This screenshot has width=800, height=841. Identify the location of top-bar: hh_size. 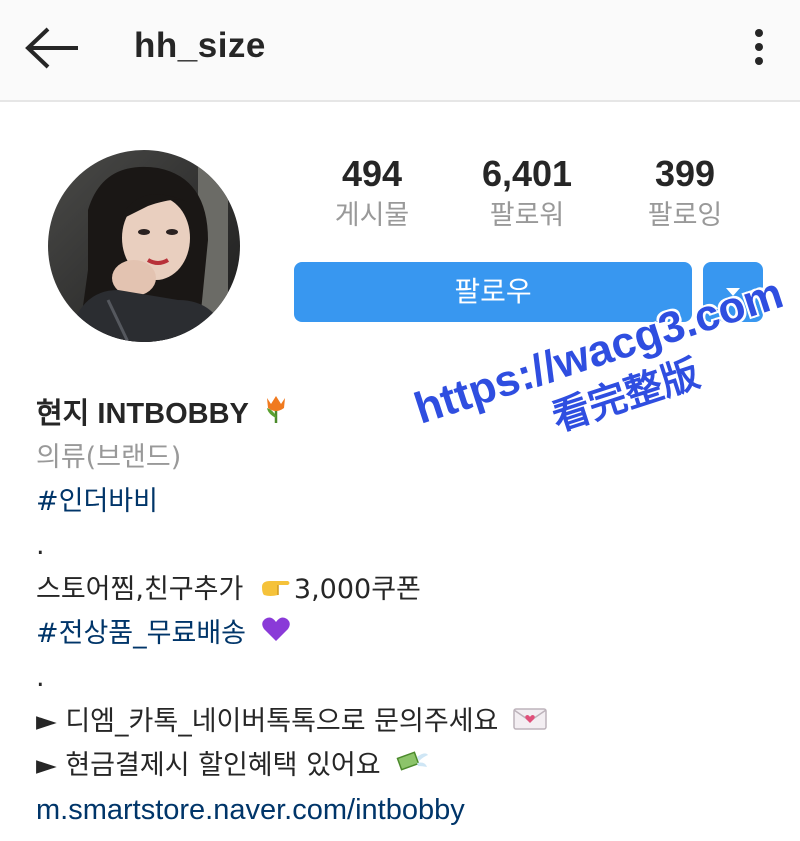
(400, 51).